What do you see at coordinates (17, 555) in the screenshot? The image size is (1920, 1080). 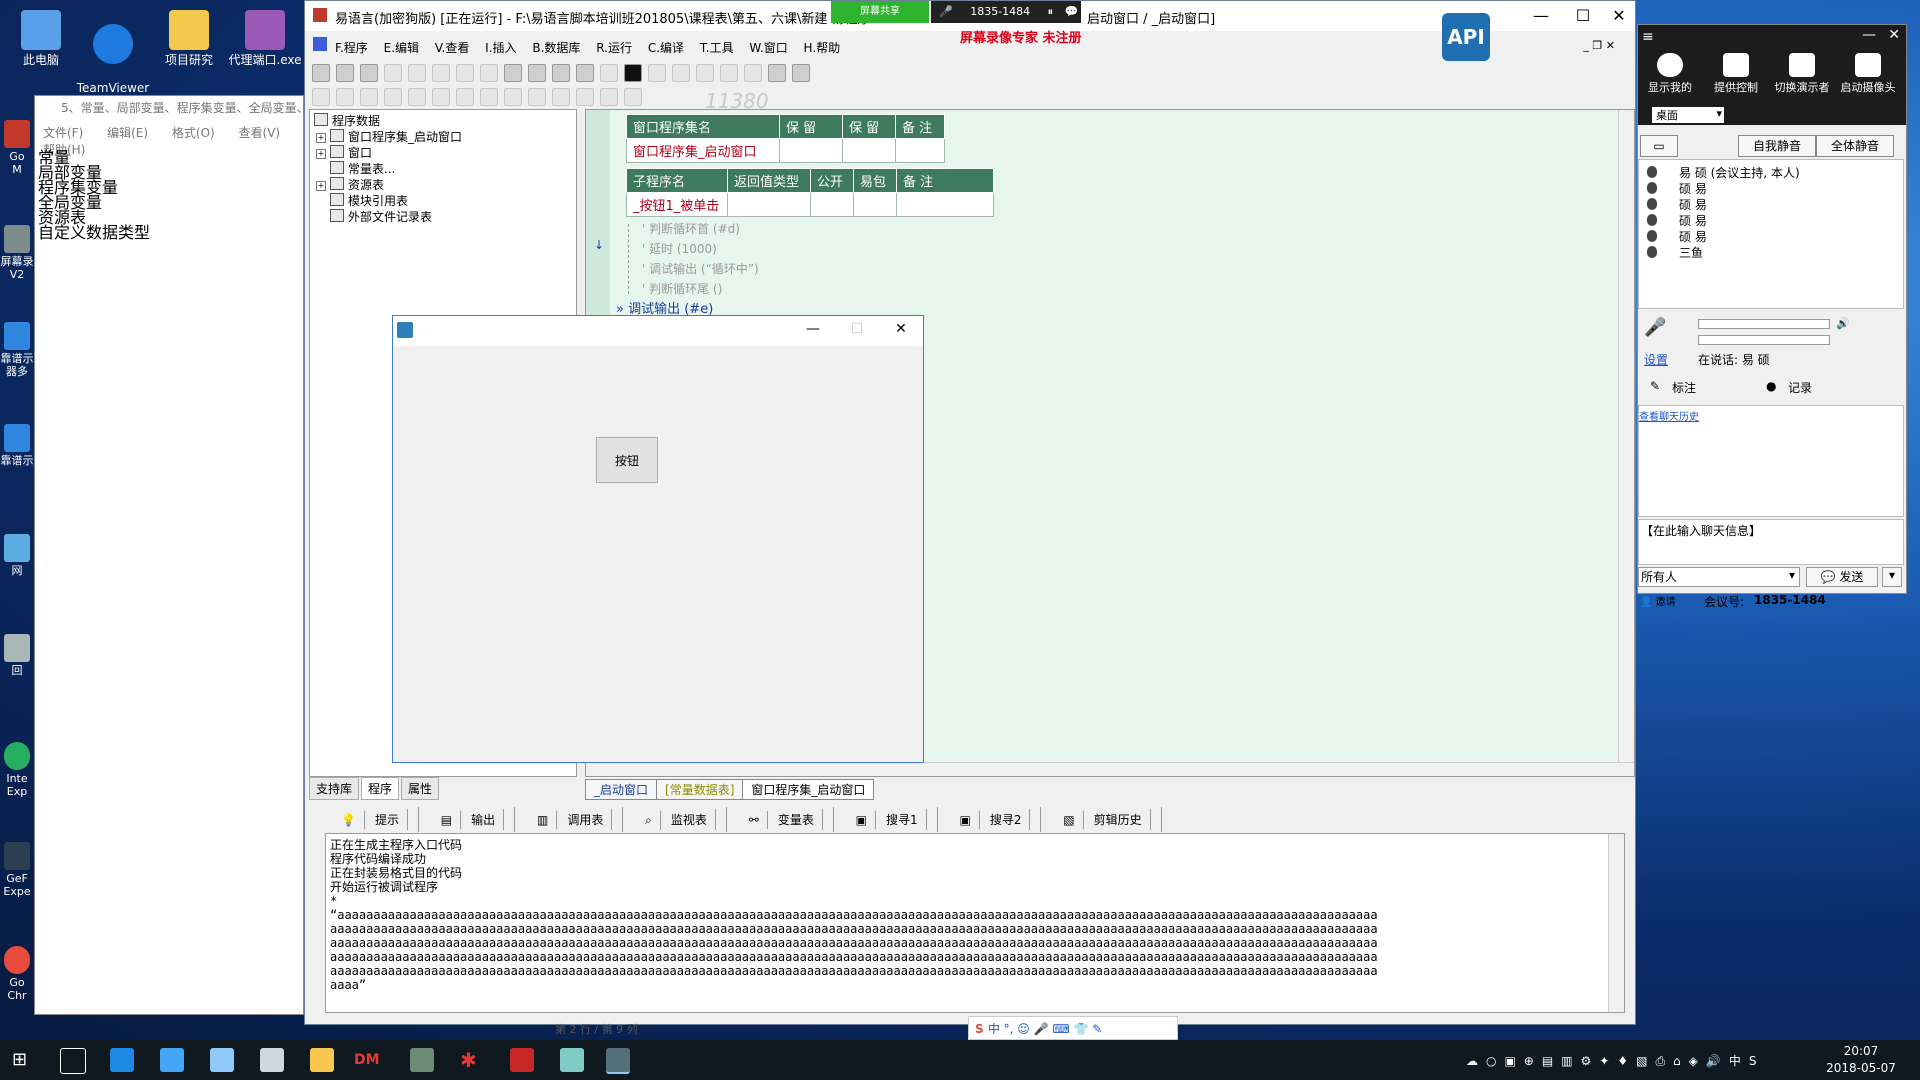 I see `side-icon-5: 网` at bounding box center [17, 555].